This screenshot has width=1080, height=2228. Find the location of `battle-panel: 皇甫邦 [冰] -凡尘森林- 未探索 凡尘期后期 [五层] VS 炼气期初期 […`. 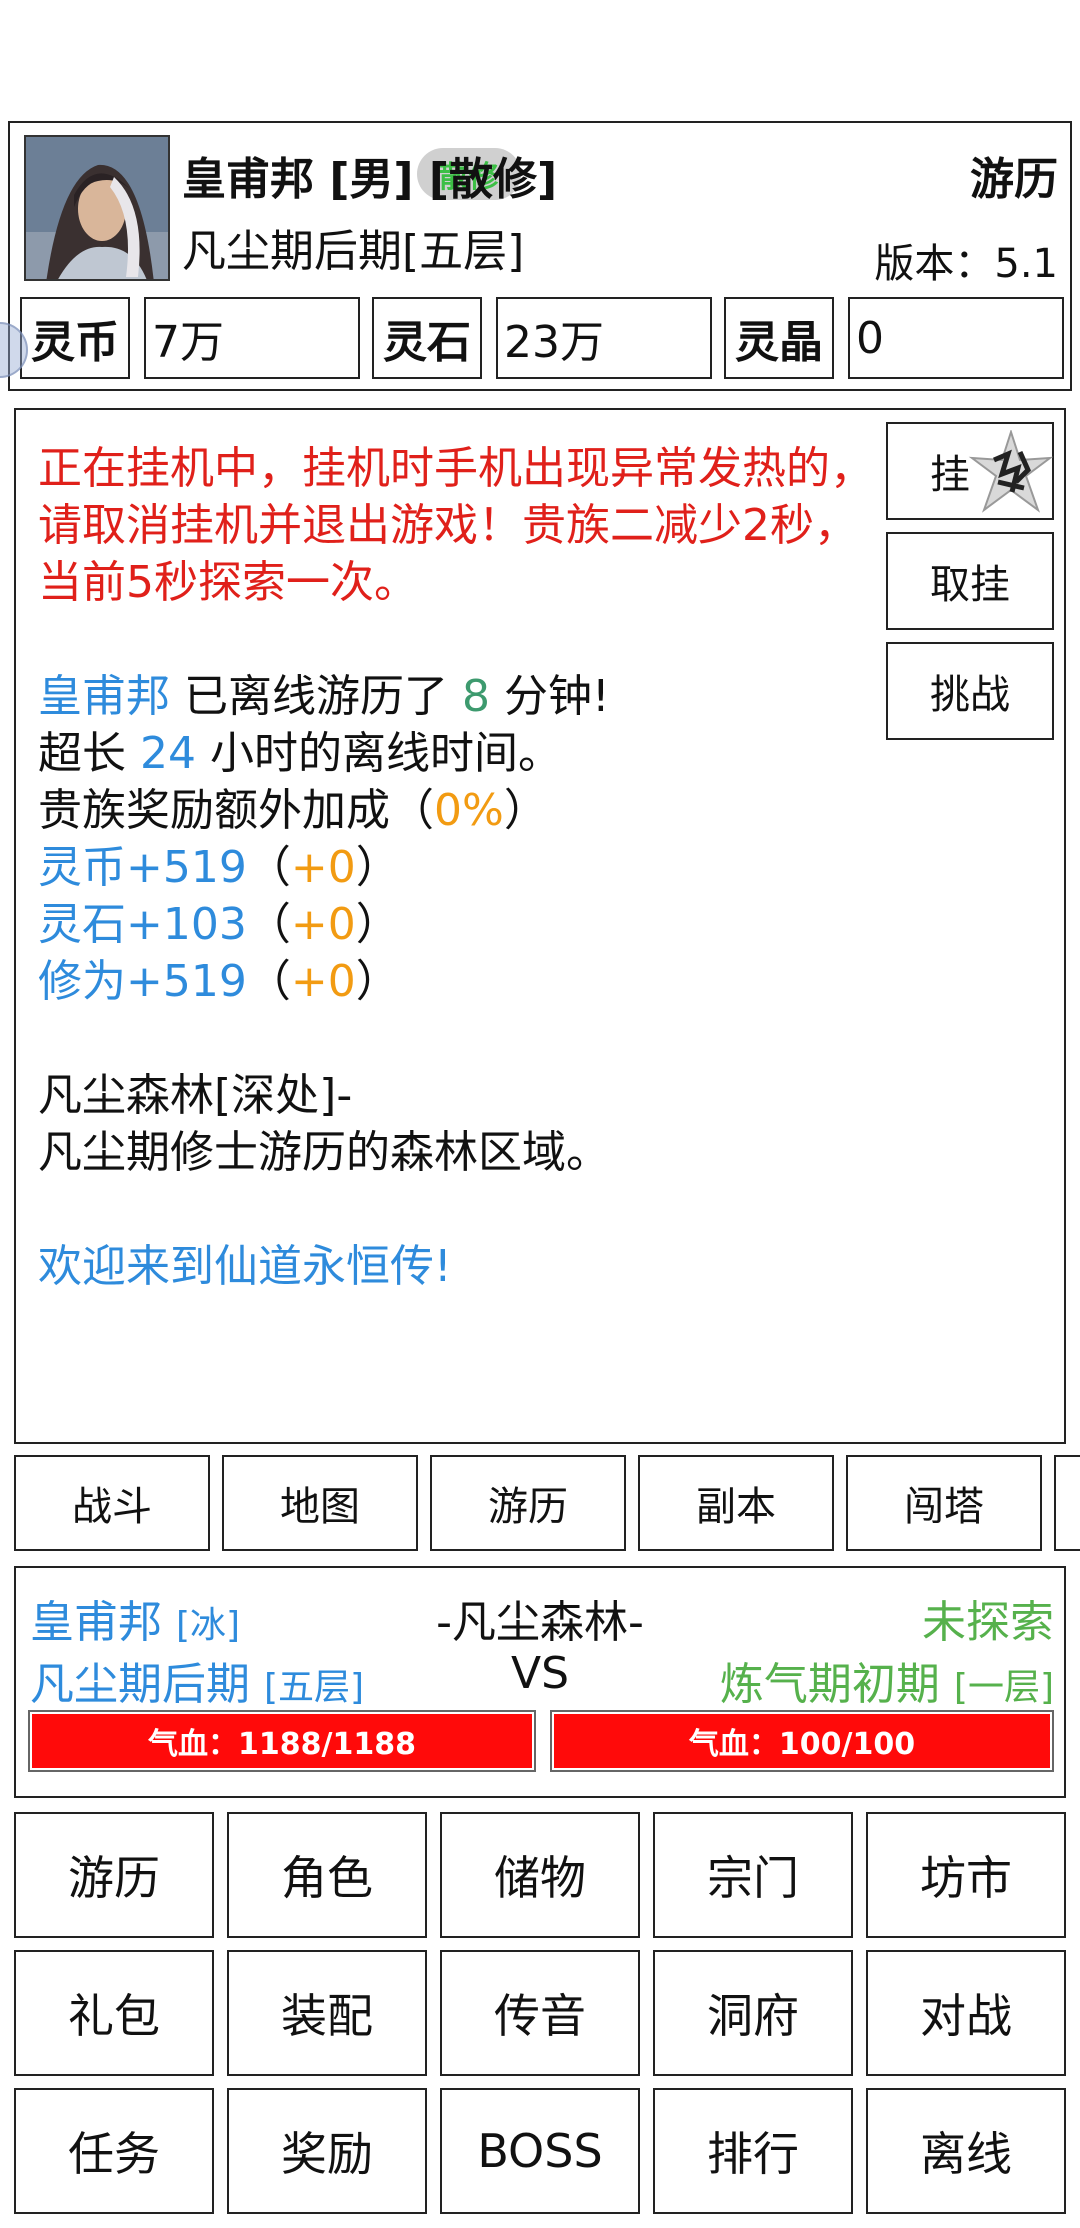

battle-panel: 皇甫邦 [冰] -凡尘森林- 未探索 凡尘期后期 [五层] VS 炼气期初期 [… is located at coordinates (540, 1682).